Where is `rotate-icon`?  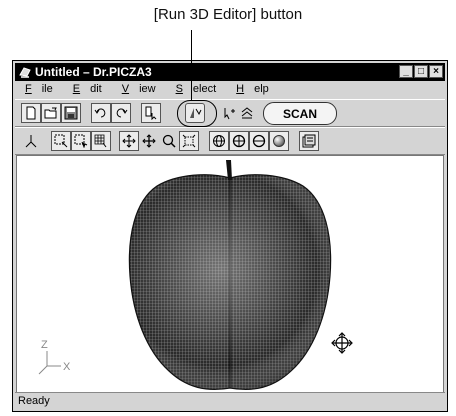
rotate-icon is located at coordinates (129, 141).